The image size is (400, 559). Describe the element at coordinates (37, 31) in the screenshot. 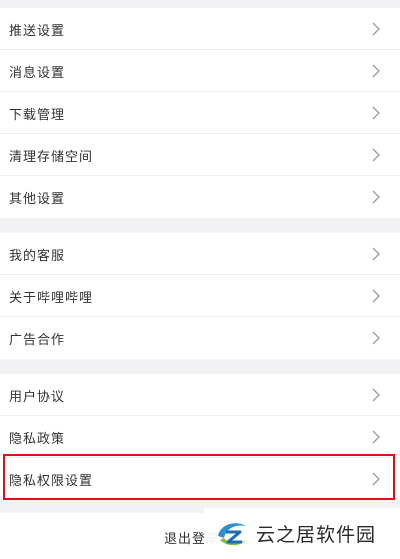

I see `row-label: 推送设置` at that location.